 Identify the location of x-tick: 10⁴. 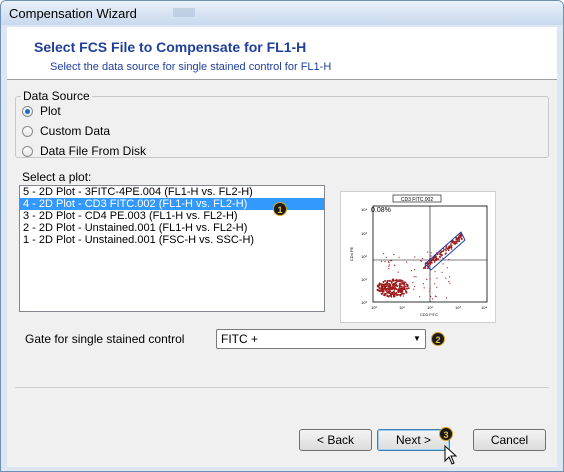
(484, 307).